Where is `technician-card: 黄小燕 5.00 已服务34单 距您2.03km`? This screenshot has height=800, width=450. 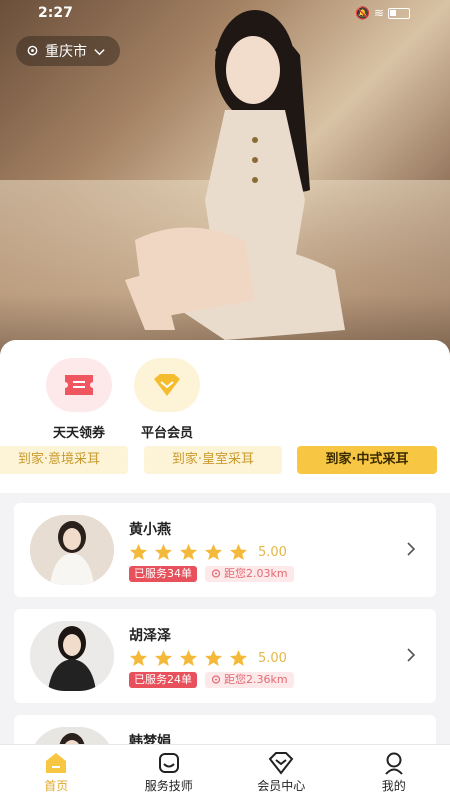 technician-card: 黄小燕 5.00 已服务34单 距您2.03km is located at coordinates (225, 550).